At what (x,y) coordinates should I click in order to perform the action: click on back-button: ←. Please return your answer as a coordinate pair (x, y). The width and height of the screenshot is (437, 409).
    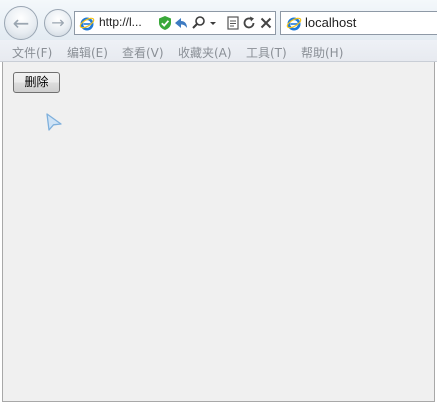
    Looking at the image, I should click on (21, 23).